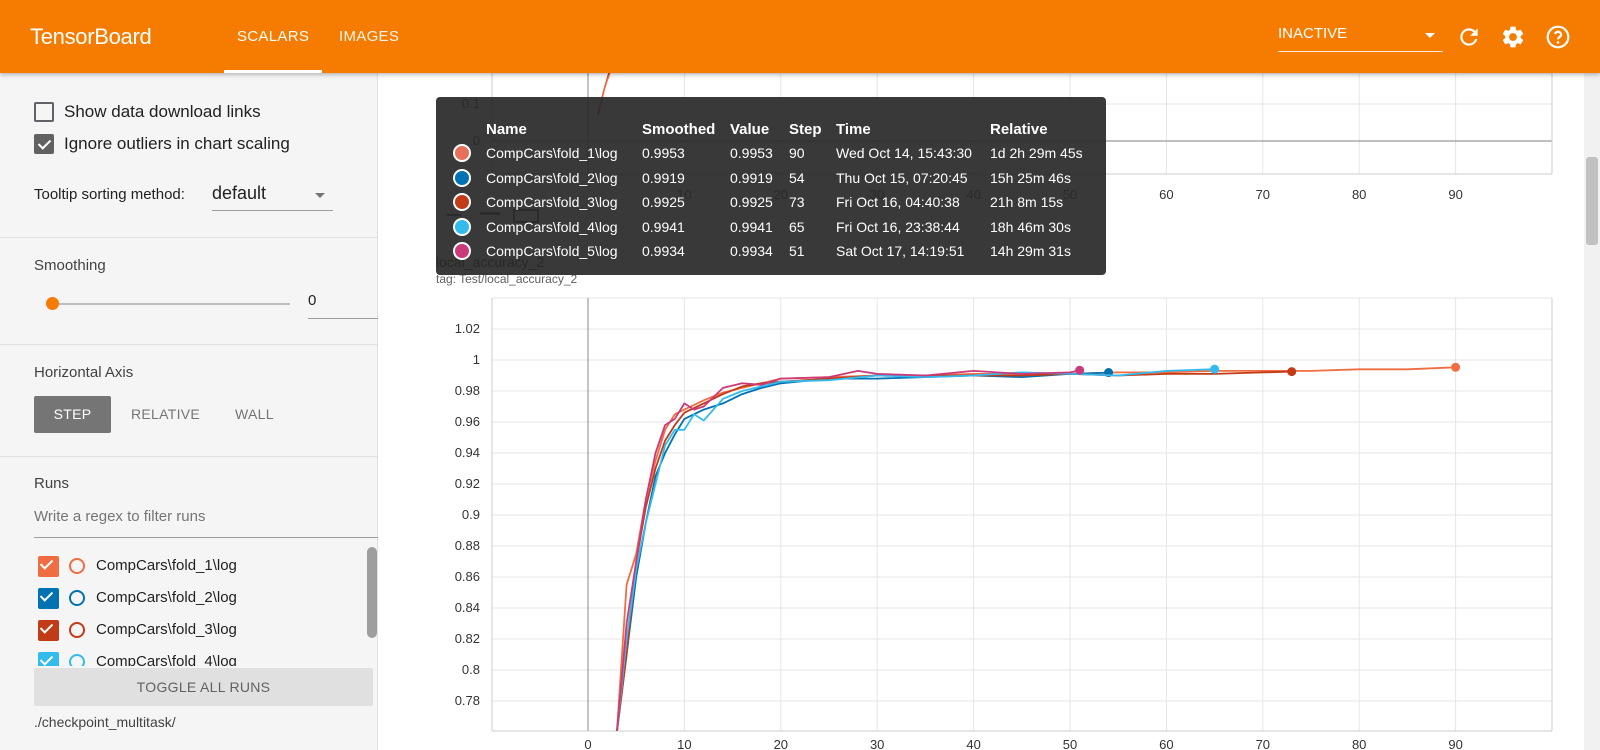  I want to click on tooltip-smoothed-cell: 0.9934, so click(663, 251).